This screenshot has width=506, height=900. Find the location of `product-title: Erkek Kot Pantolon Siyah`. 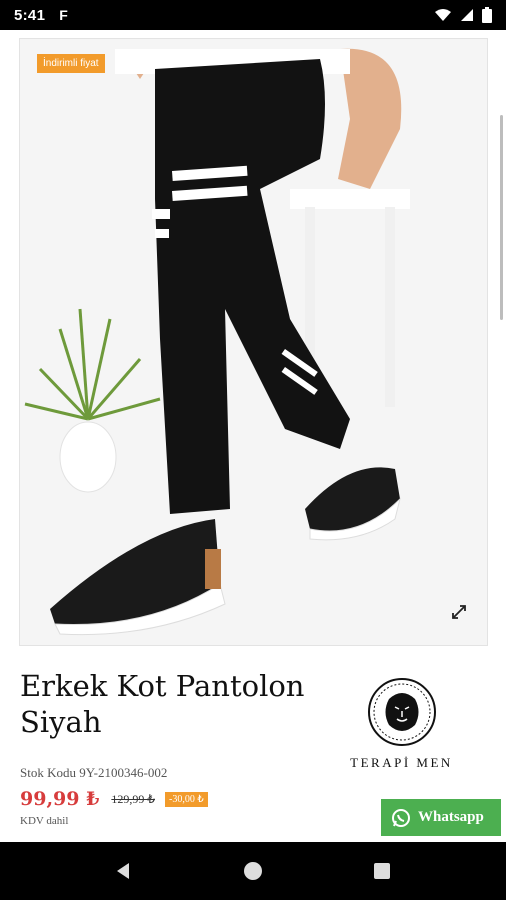

product-title: Erkek Kot Pantolon Siyah is located at coordinates (162, 704).